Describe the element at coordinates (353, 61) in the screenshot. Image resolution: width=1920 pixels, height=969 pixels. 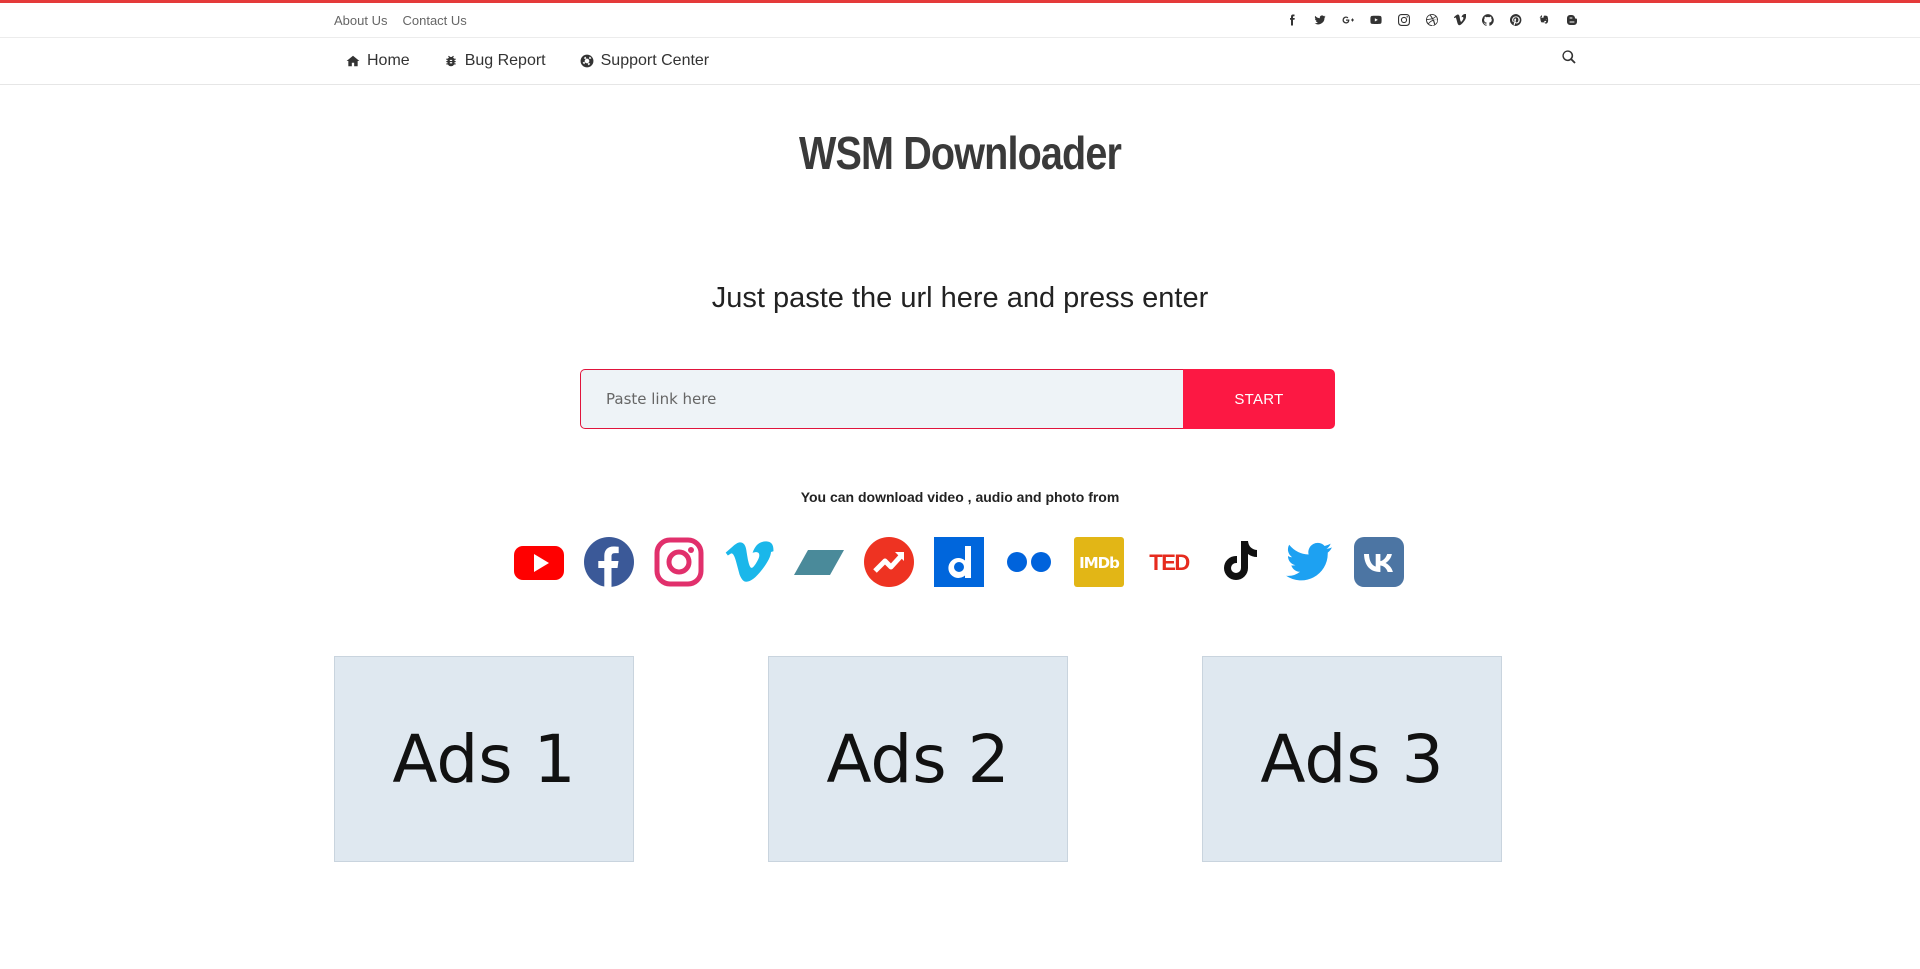
I see `home-icon` at that location.